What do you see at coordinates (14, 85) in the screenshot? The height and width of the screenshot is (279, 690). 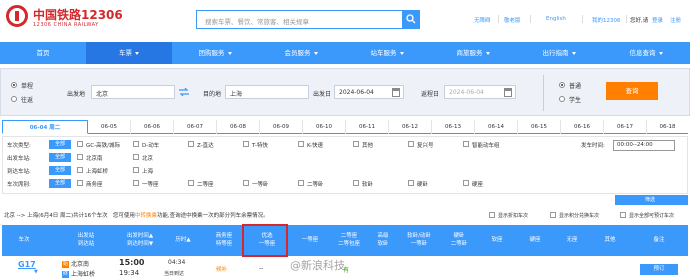 I see `radio-one-way` at bounding box center [14, 85].